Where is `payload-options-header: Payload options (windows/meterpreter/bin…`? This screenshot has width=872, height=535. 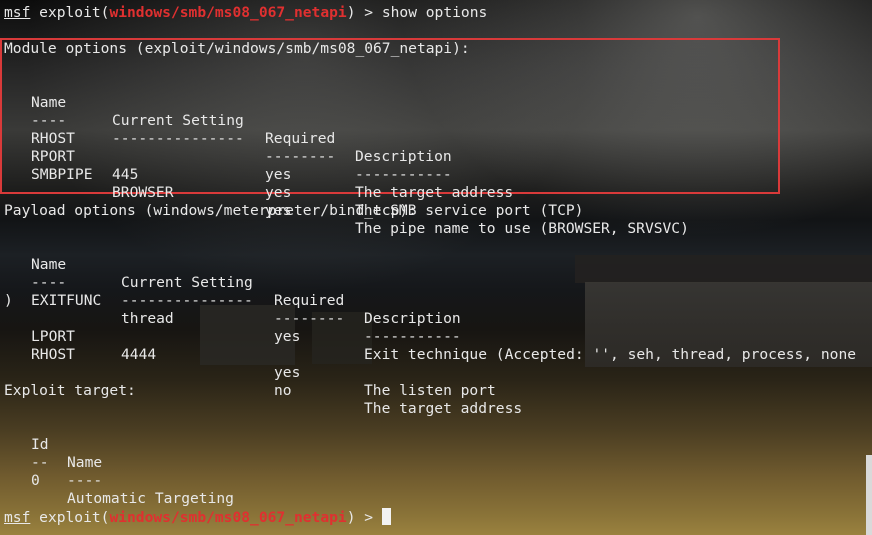 payload-options-header: Payload options (windows/meterpreter/bin… is located at coordinates (210, 210).